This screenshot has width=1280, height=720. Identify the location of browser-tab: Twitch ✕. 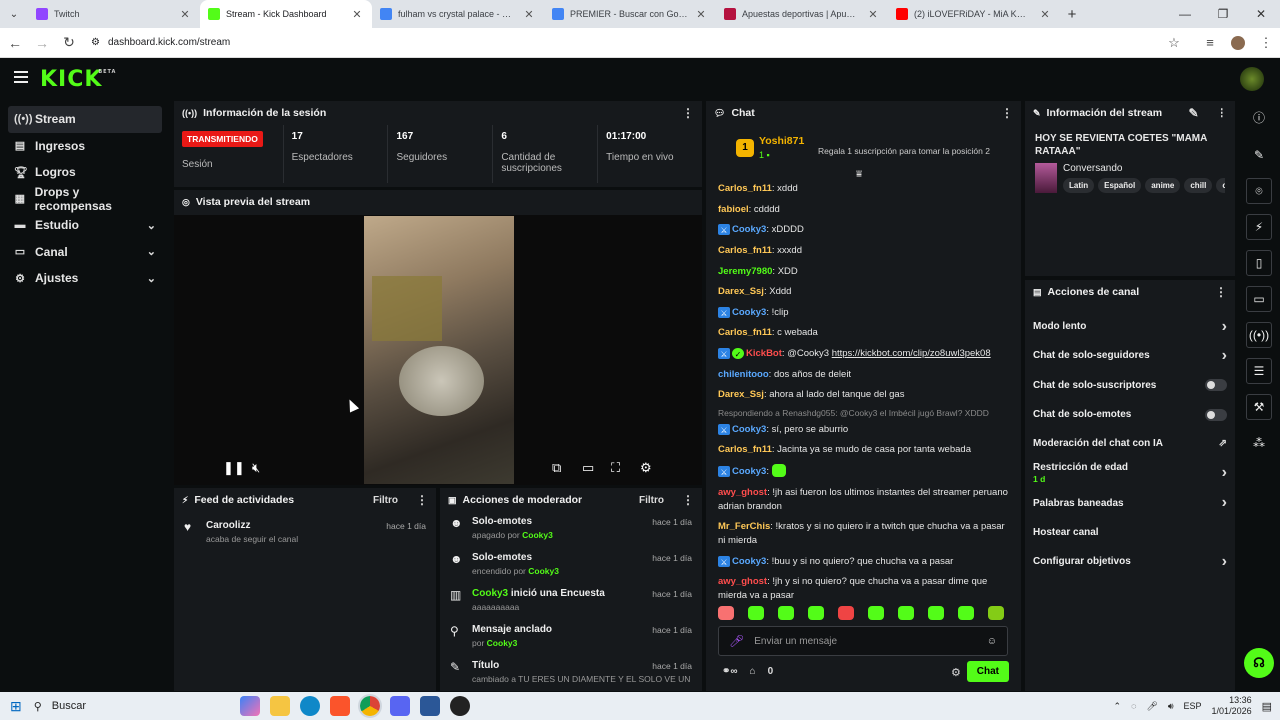
(114, 14).